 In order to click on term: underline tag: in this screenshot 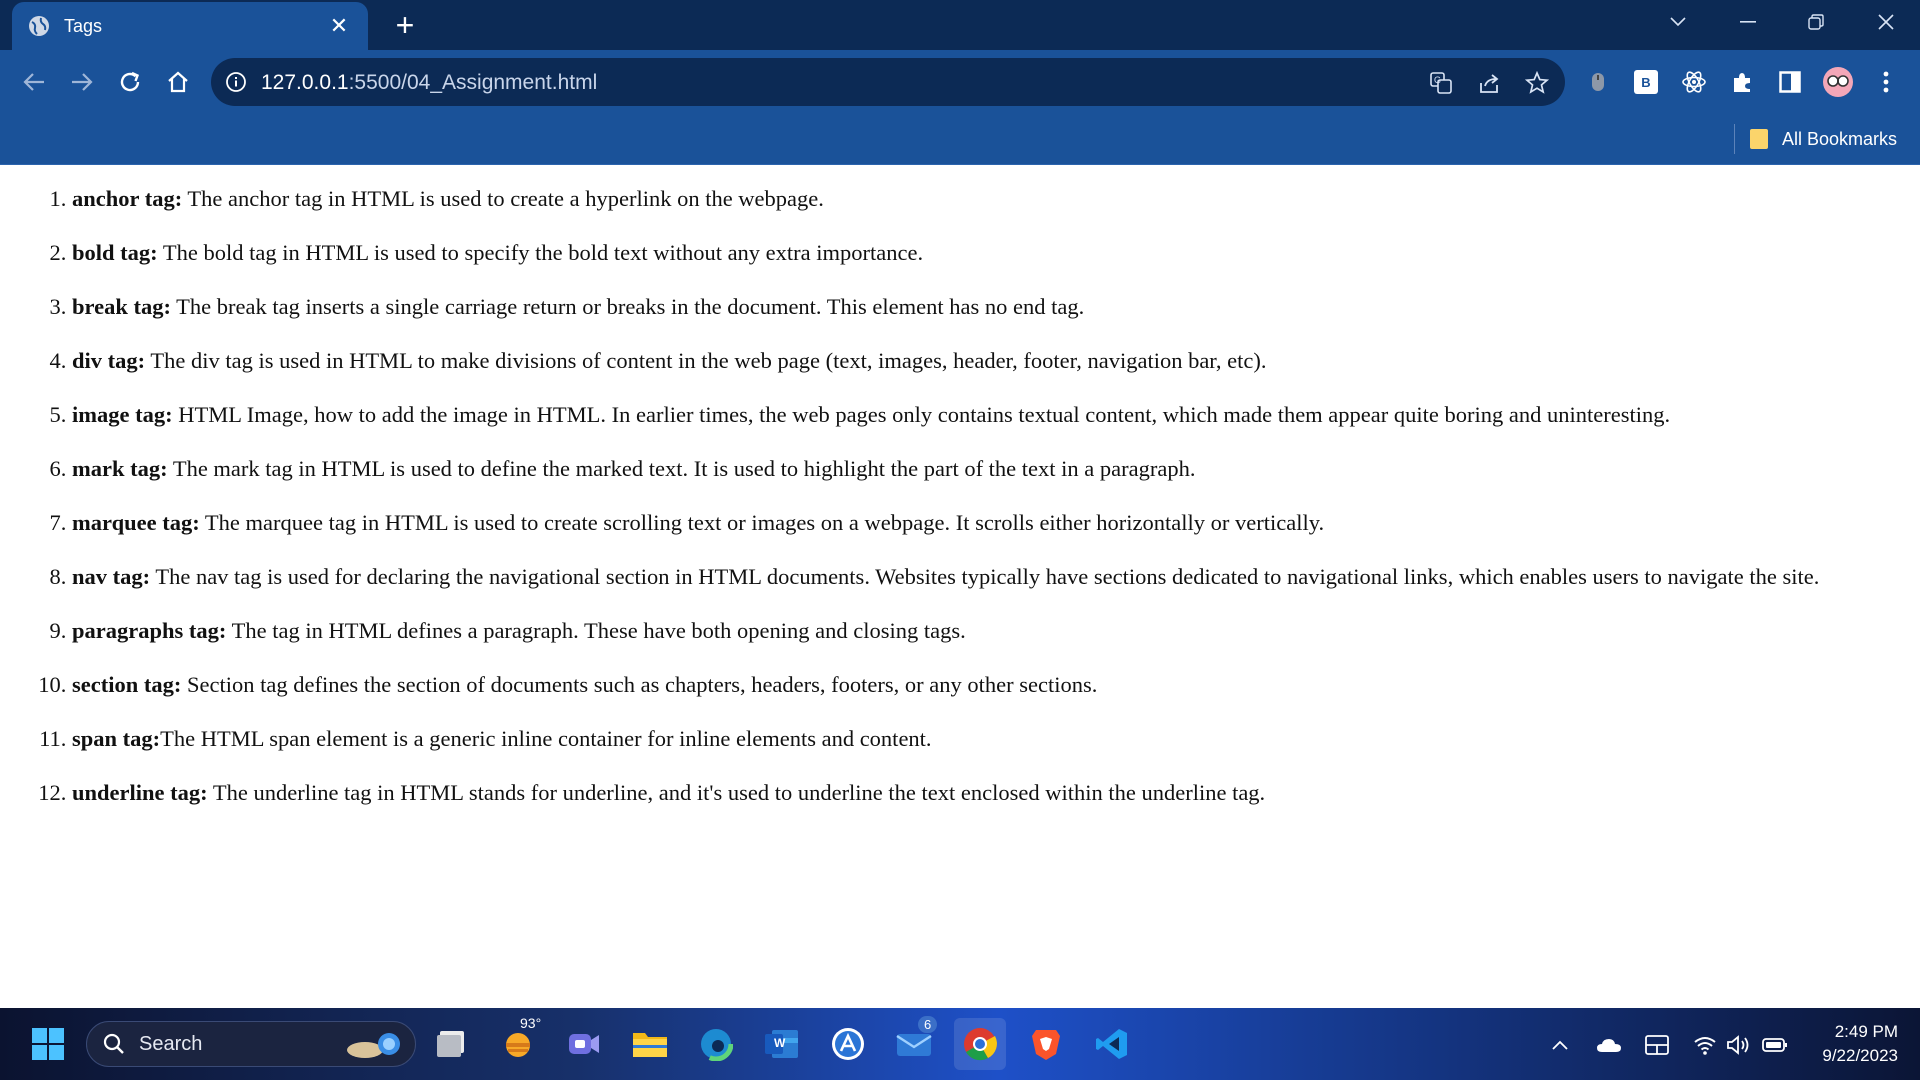, I will do `click(140, 792)`.